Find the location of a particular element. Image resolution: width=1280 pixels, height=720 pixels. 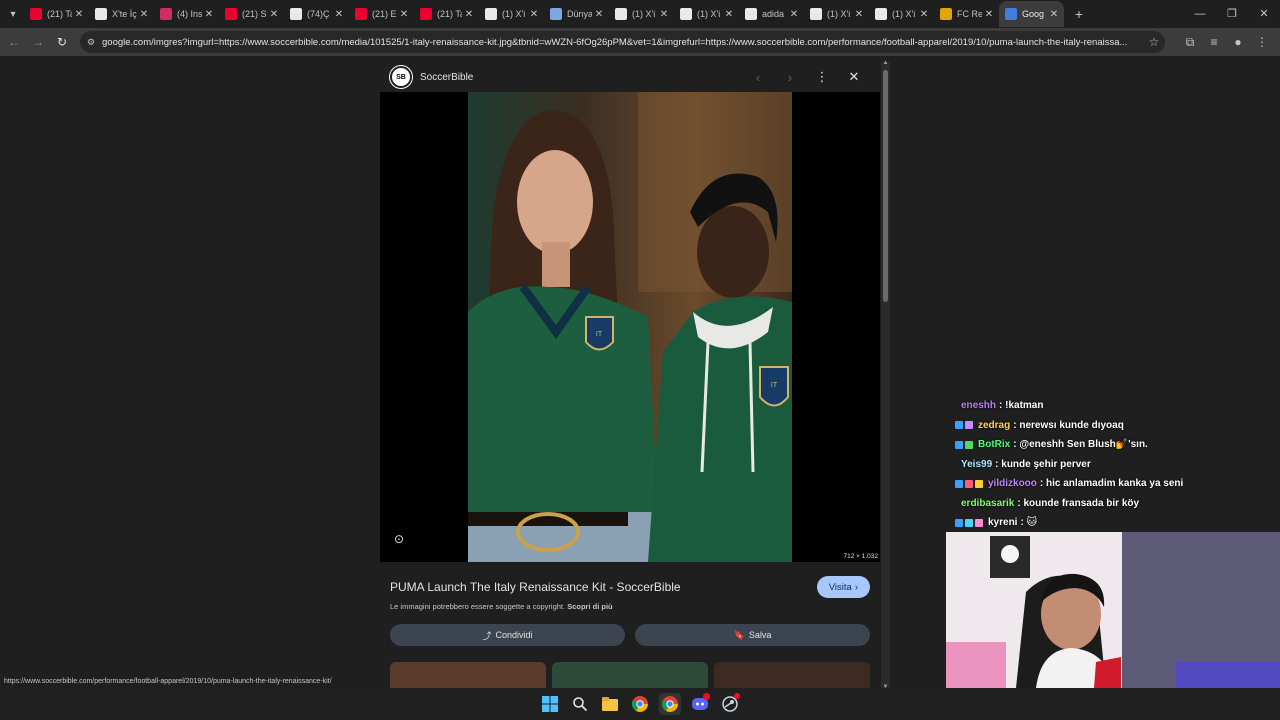

save-button: 🔖 Salva is located at coordinates (752, 635).